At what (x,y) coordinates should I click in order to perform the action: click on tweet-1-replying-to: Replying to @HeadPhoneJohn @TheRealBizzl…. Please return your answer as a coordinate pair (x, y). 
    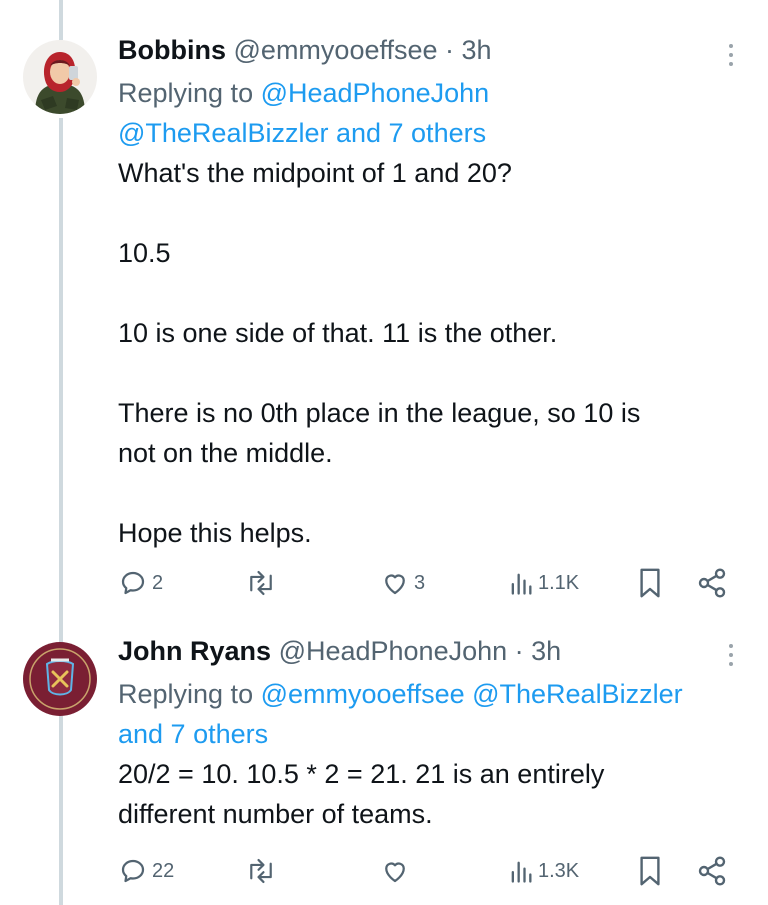
    Looking at the image, I should click on (431, 113).